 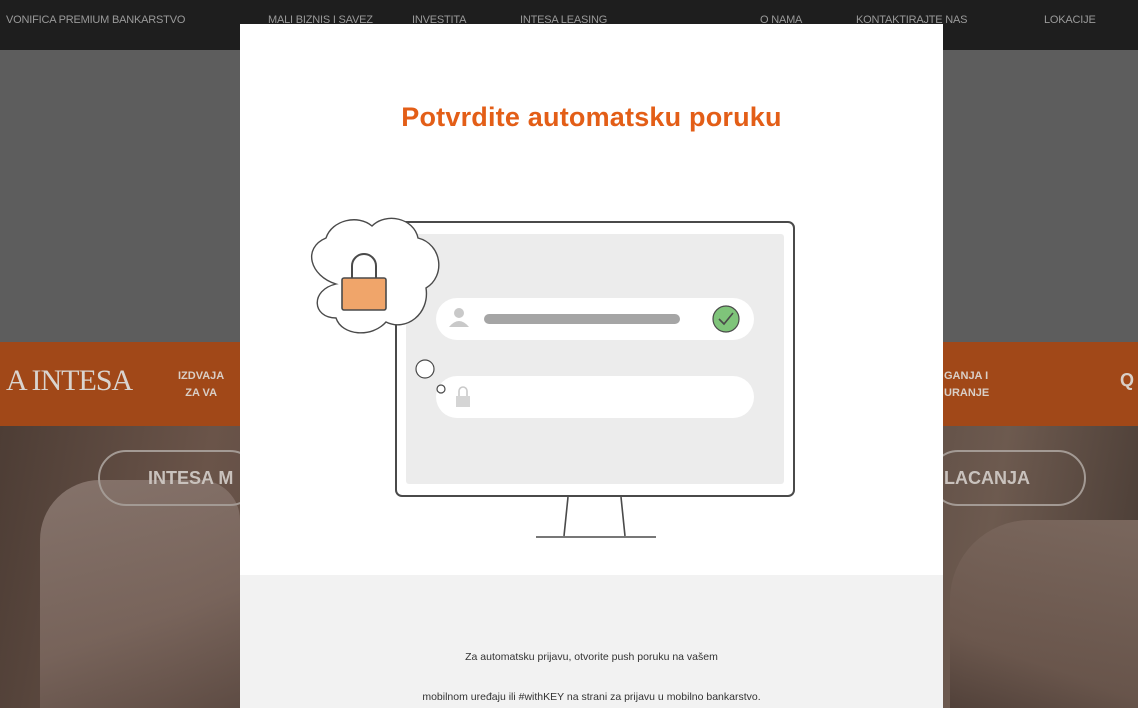 I want to click on topbar-link-premium: VONIFICA PREMIUM BANKARSTVO, so click(x=95, y=20).